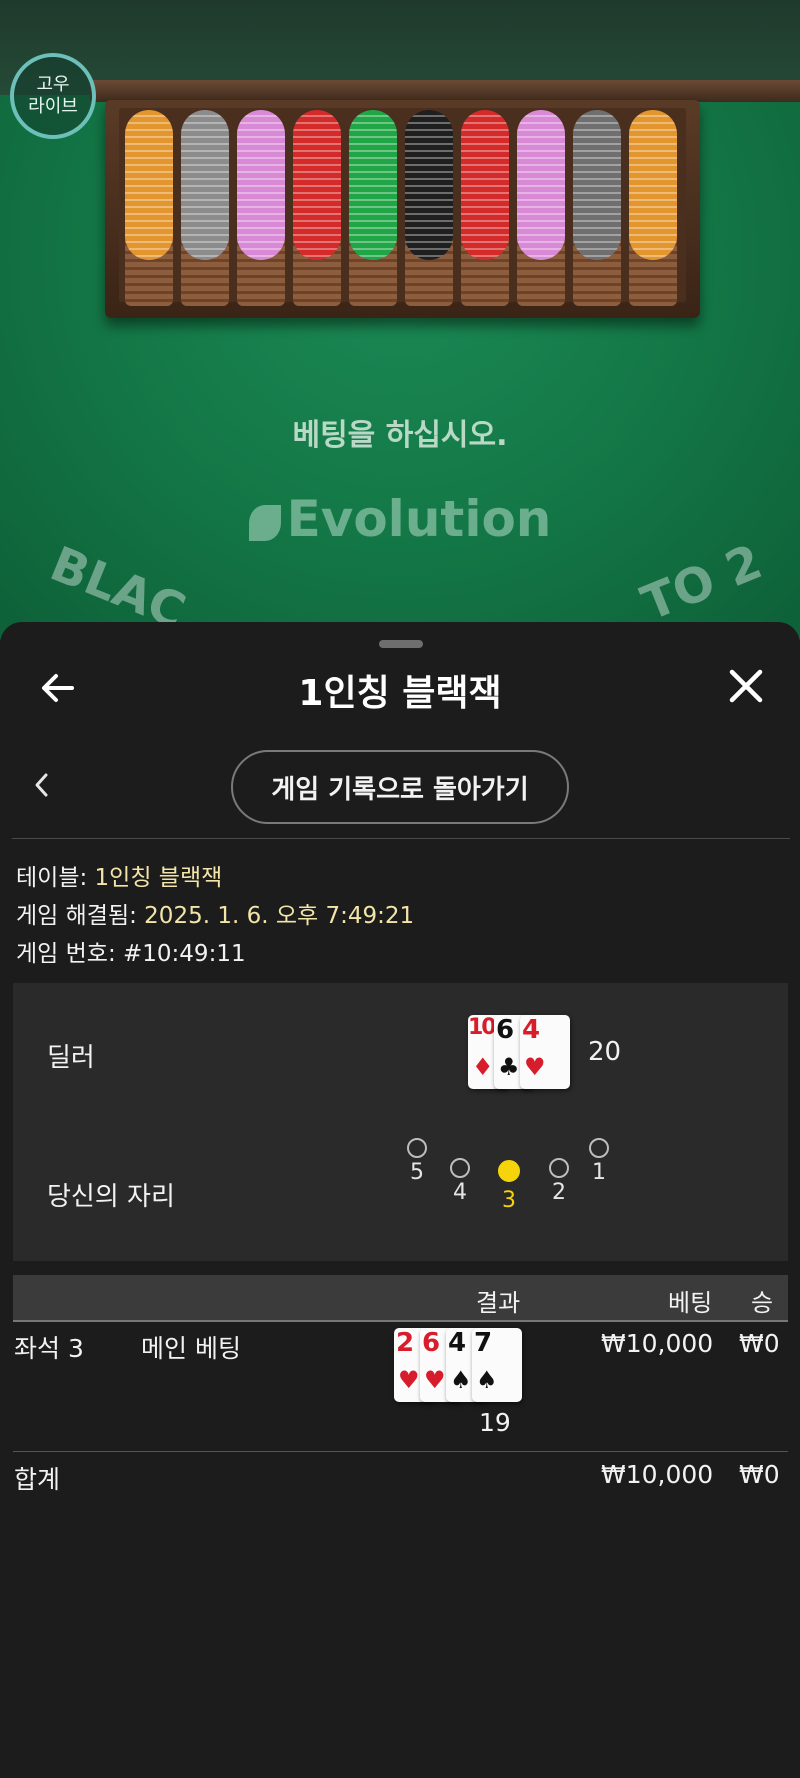 The image size is (800, 1778). Describe the element at coordinates (498, 1303) in the screenshot. I see `header-result: 결과` at that location.